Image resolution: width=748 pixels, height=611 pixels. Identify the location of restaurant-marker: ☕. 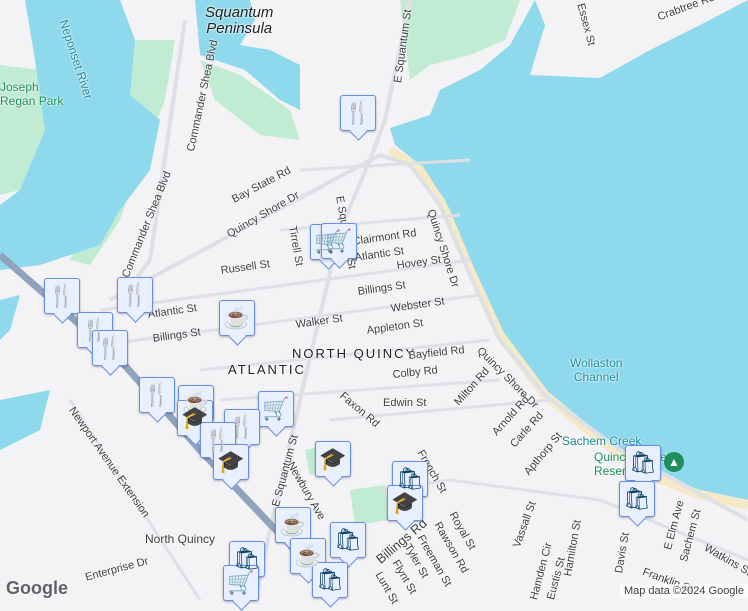
(237, 318).